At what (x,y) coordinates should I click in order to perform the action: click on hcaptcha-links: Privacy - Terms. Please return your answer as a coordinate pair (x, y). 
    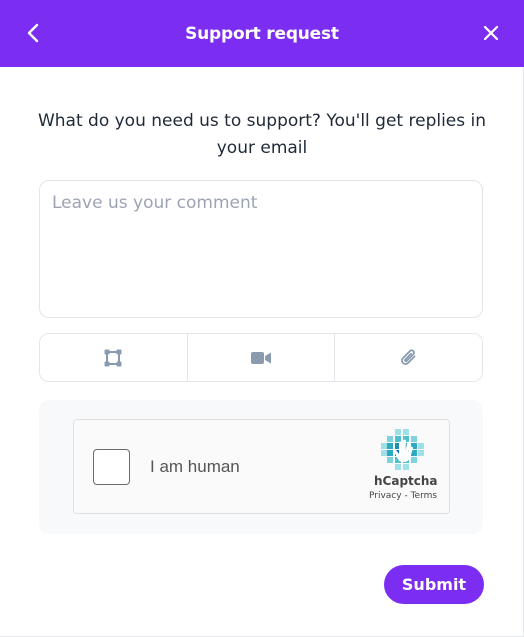
    Looking at the image, I should click on (403, 496).